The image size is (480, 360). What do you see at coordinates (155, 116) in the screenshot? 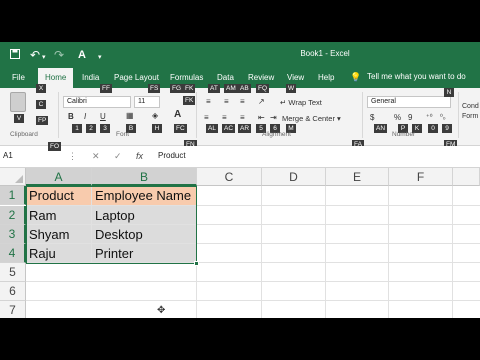
I see `fill-color-icon: ◈` at bounding box center [155, 116].